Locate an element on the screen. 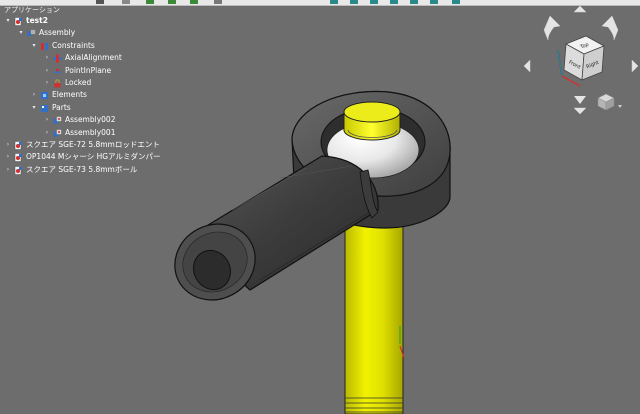 Image resolution: width=640 pixels, height=414 pixels. tree-item-label: Assembly002 is located at coordinates (90, 120).